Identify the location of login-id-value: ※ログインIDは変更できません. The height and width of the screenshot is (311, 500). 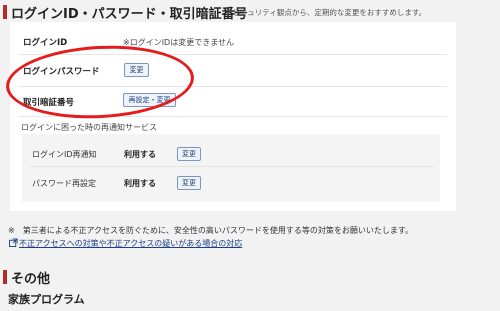
(178, 42).